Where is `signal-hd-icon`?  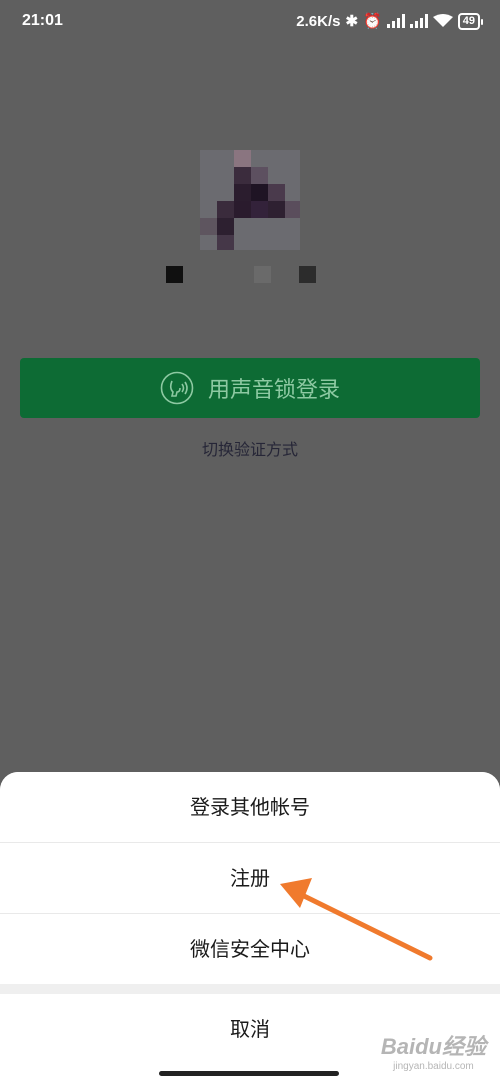
signal-hd-icon is located at coordinates (418, 21).